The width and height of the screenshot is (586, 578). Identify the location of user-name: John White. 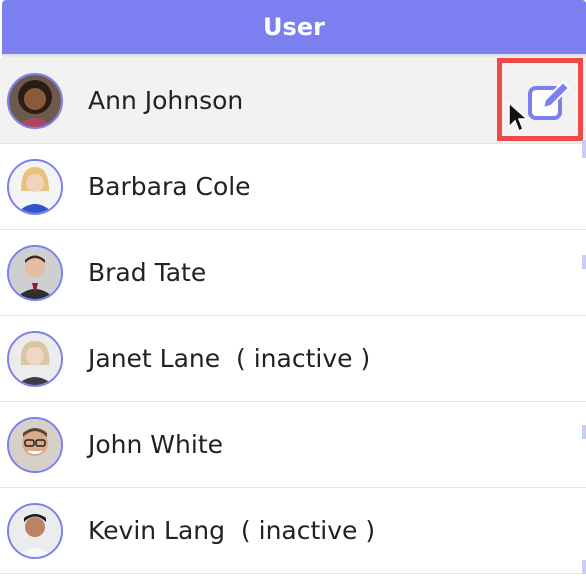
(155, 444).